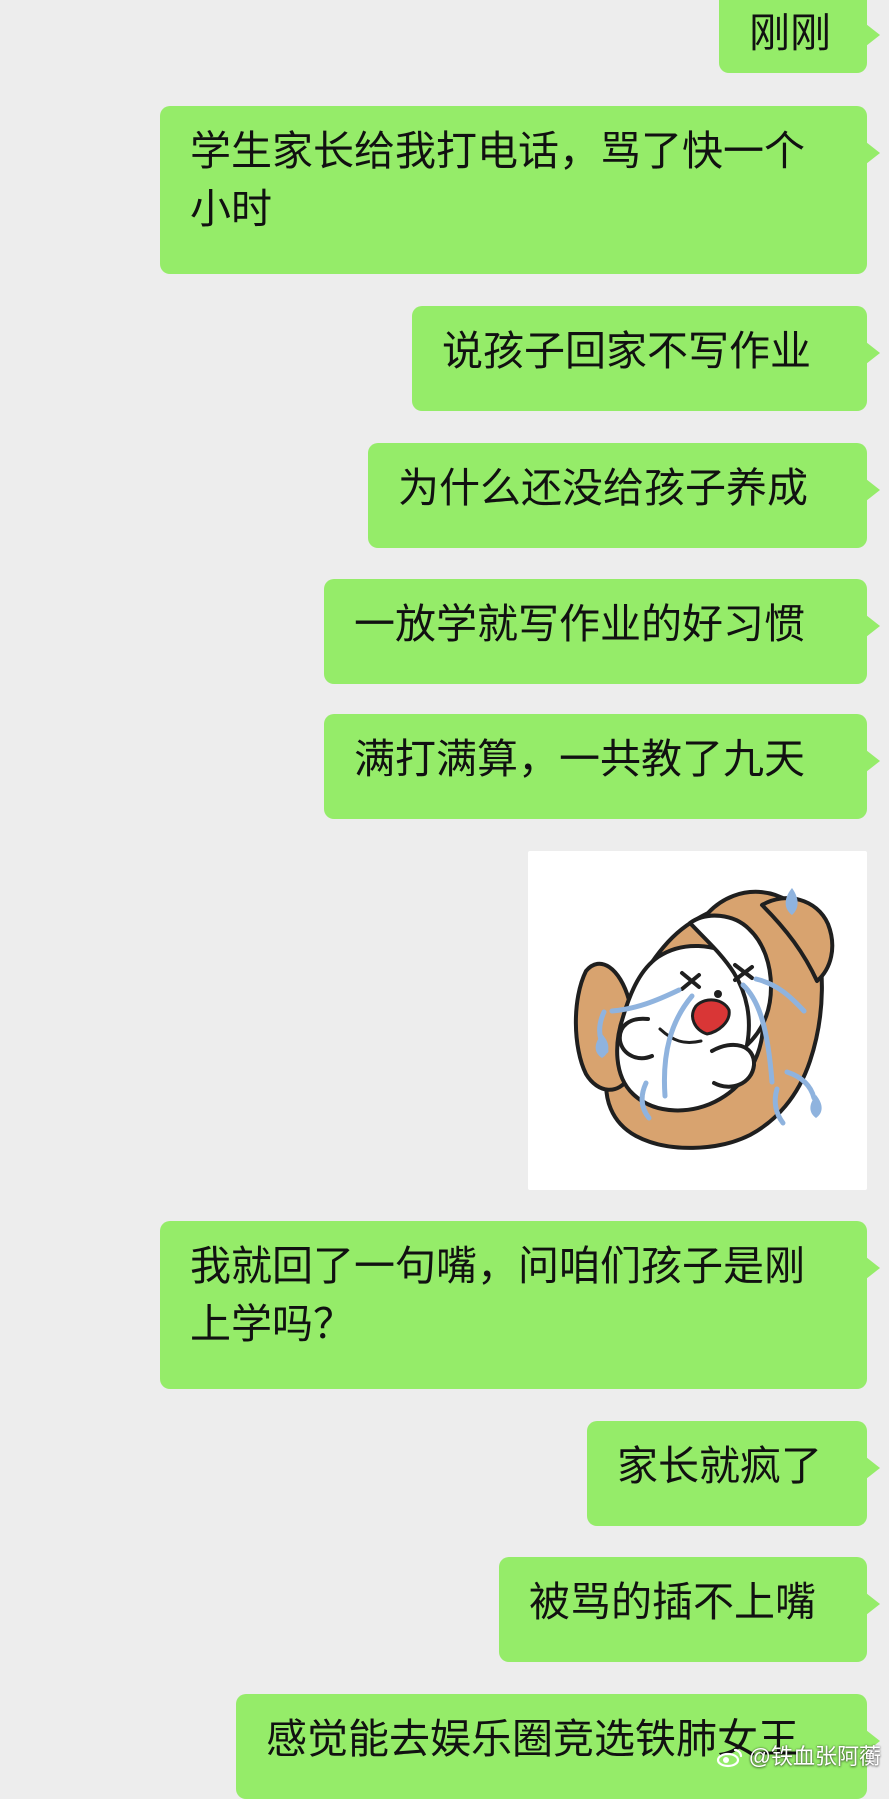 The height and width of the screenshot is (1799, 889). I want to click on message-bubble-8: 家长就疯了, so click(733, 1473).